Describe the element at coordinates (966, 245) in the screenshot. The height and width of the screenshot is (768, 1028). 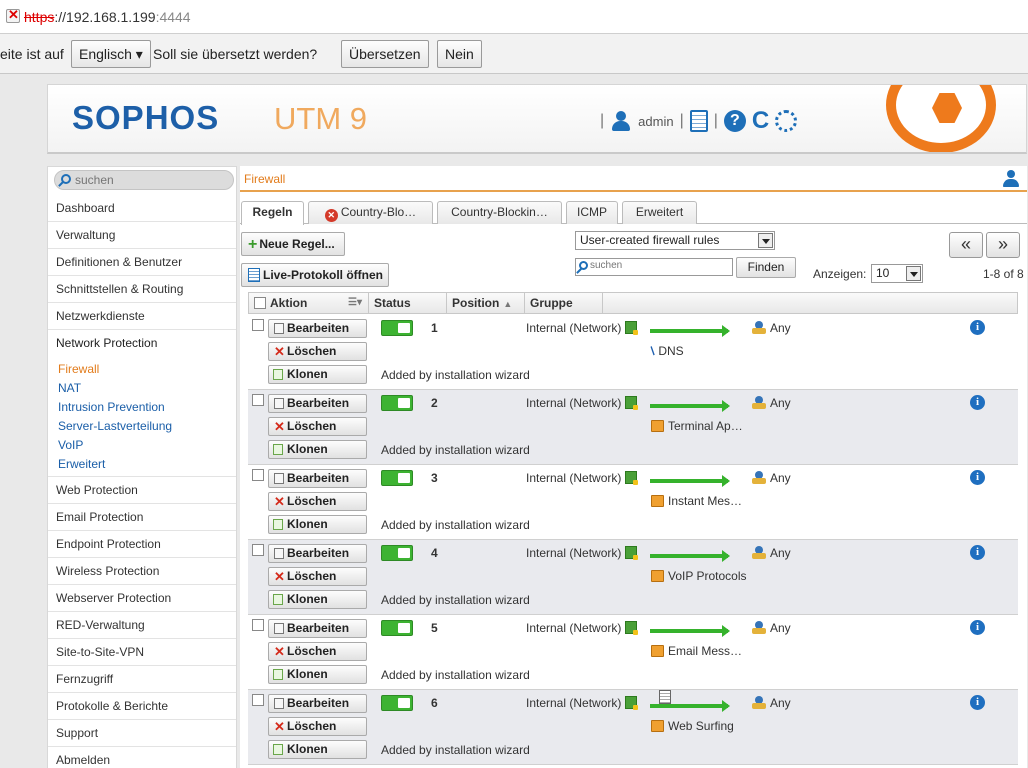
I see `prev-page-button: «` at that location.